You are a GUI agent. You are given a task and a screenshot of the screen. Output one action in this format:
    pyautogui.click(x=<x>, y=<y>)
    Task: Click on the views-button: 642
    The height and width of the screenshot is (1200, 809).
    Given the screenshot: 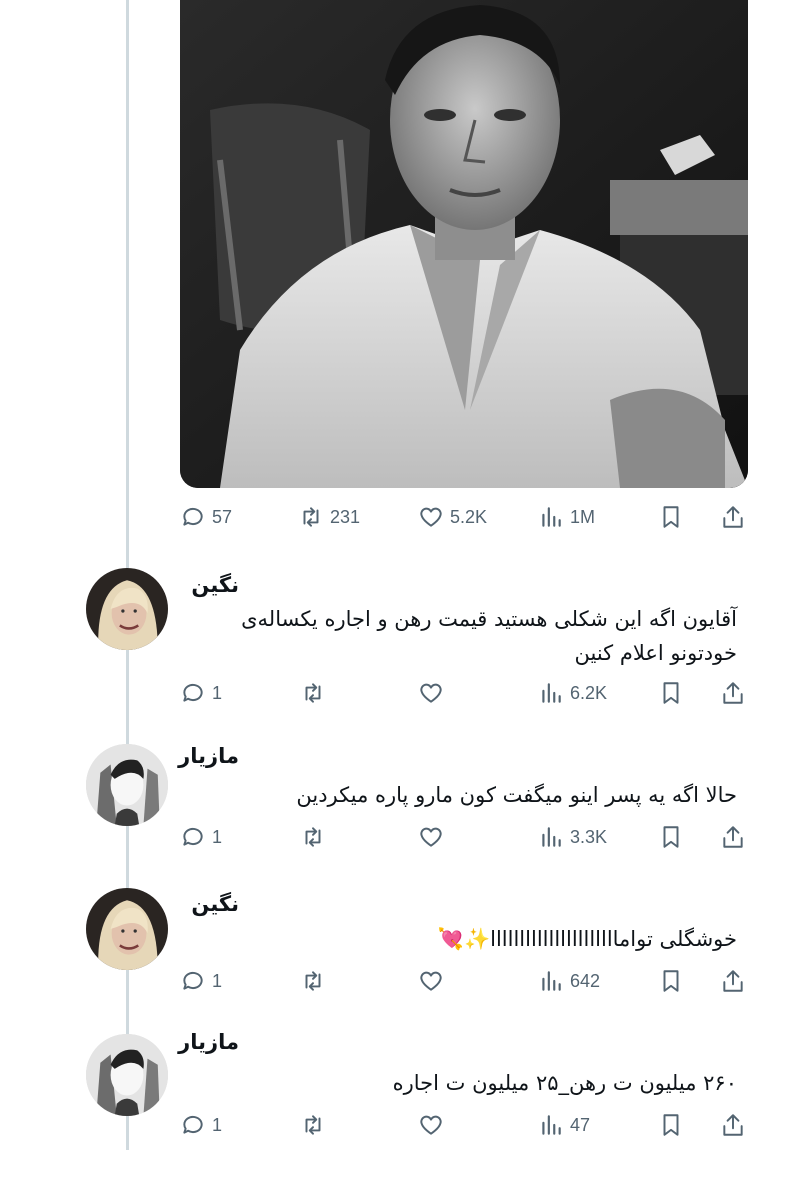 What is the action you would take?
    pyautogui.click(x=569, y=981)
    